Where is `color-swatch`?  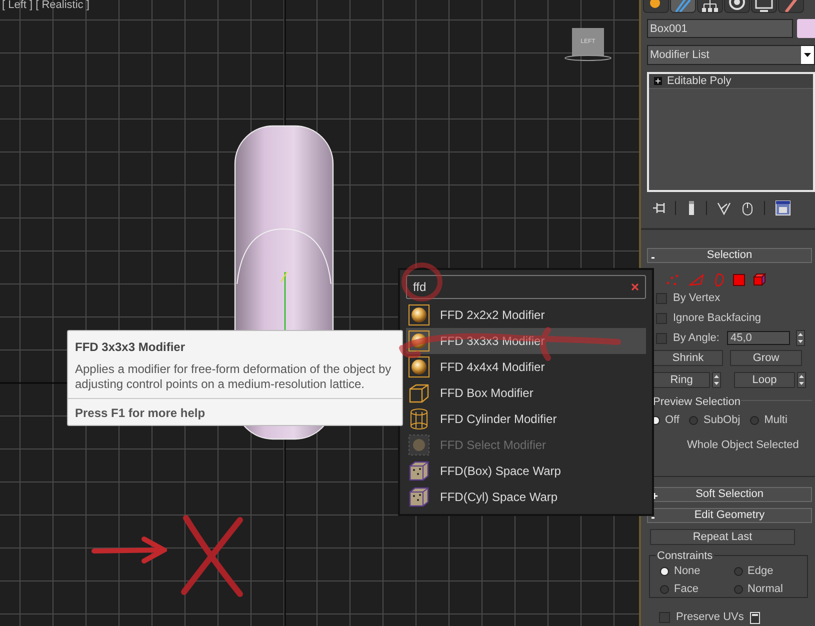 color-swatch is located at coordinates (806, 28).